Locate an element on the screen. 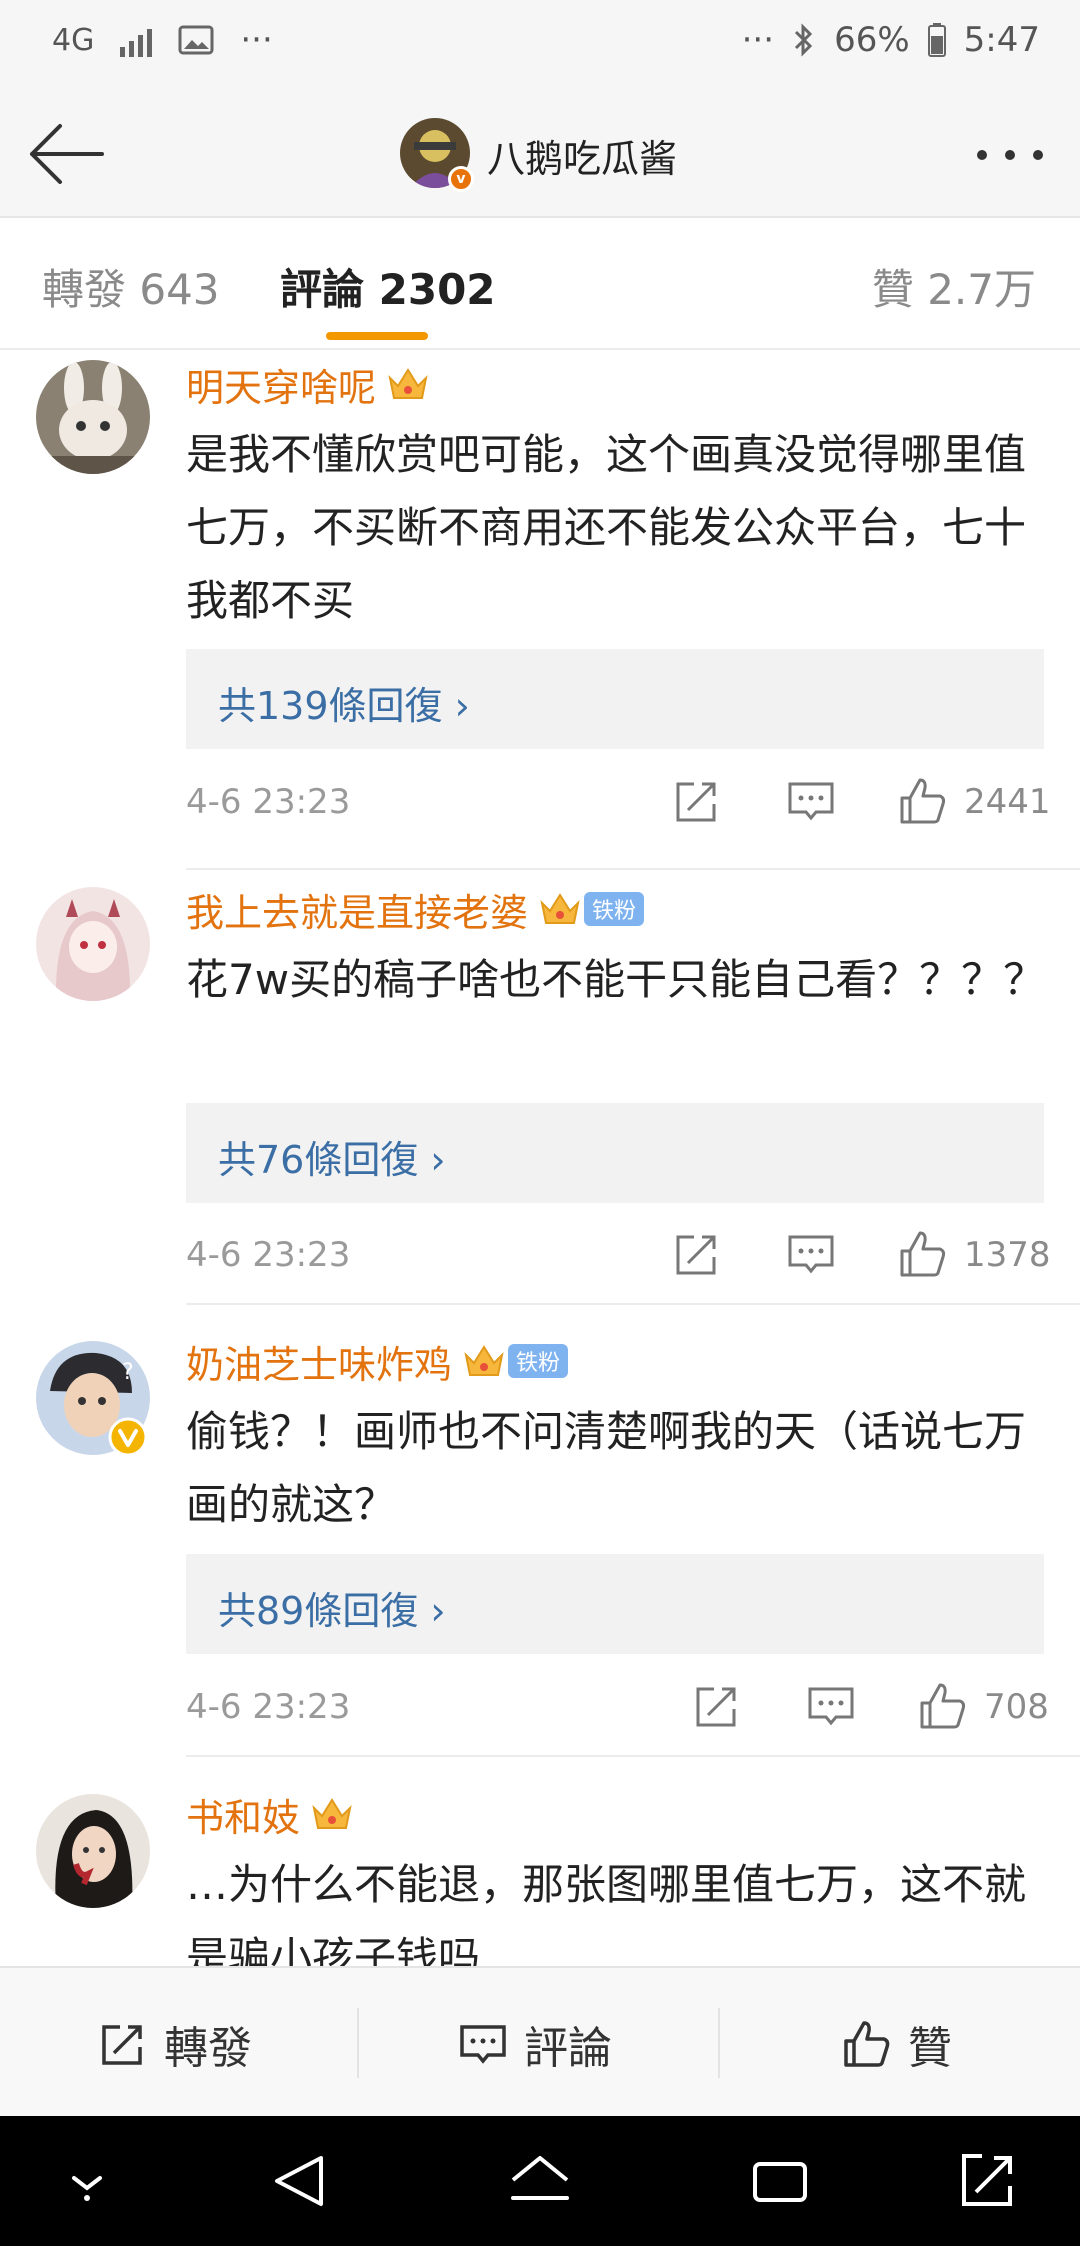 The height and width of the screenshot is (2246, 1080). commenter-name: 明天穿啥呢 is located at coordinates (281, 384).